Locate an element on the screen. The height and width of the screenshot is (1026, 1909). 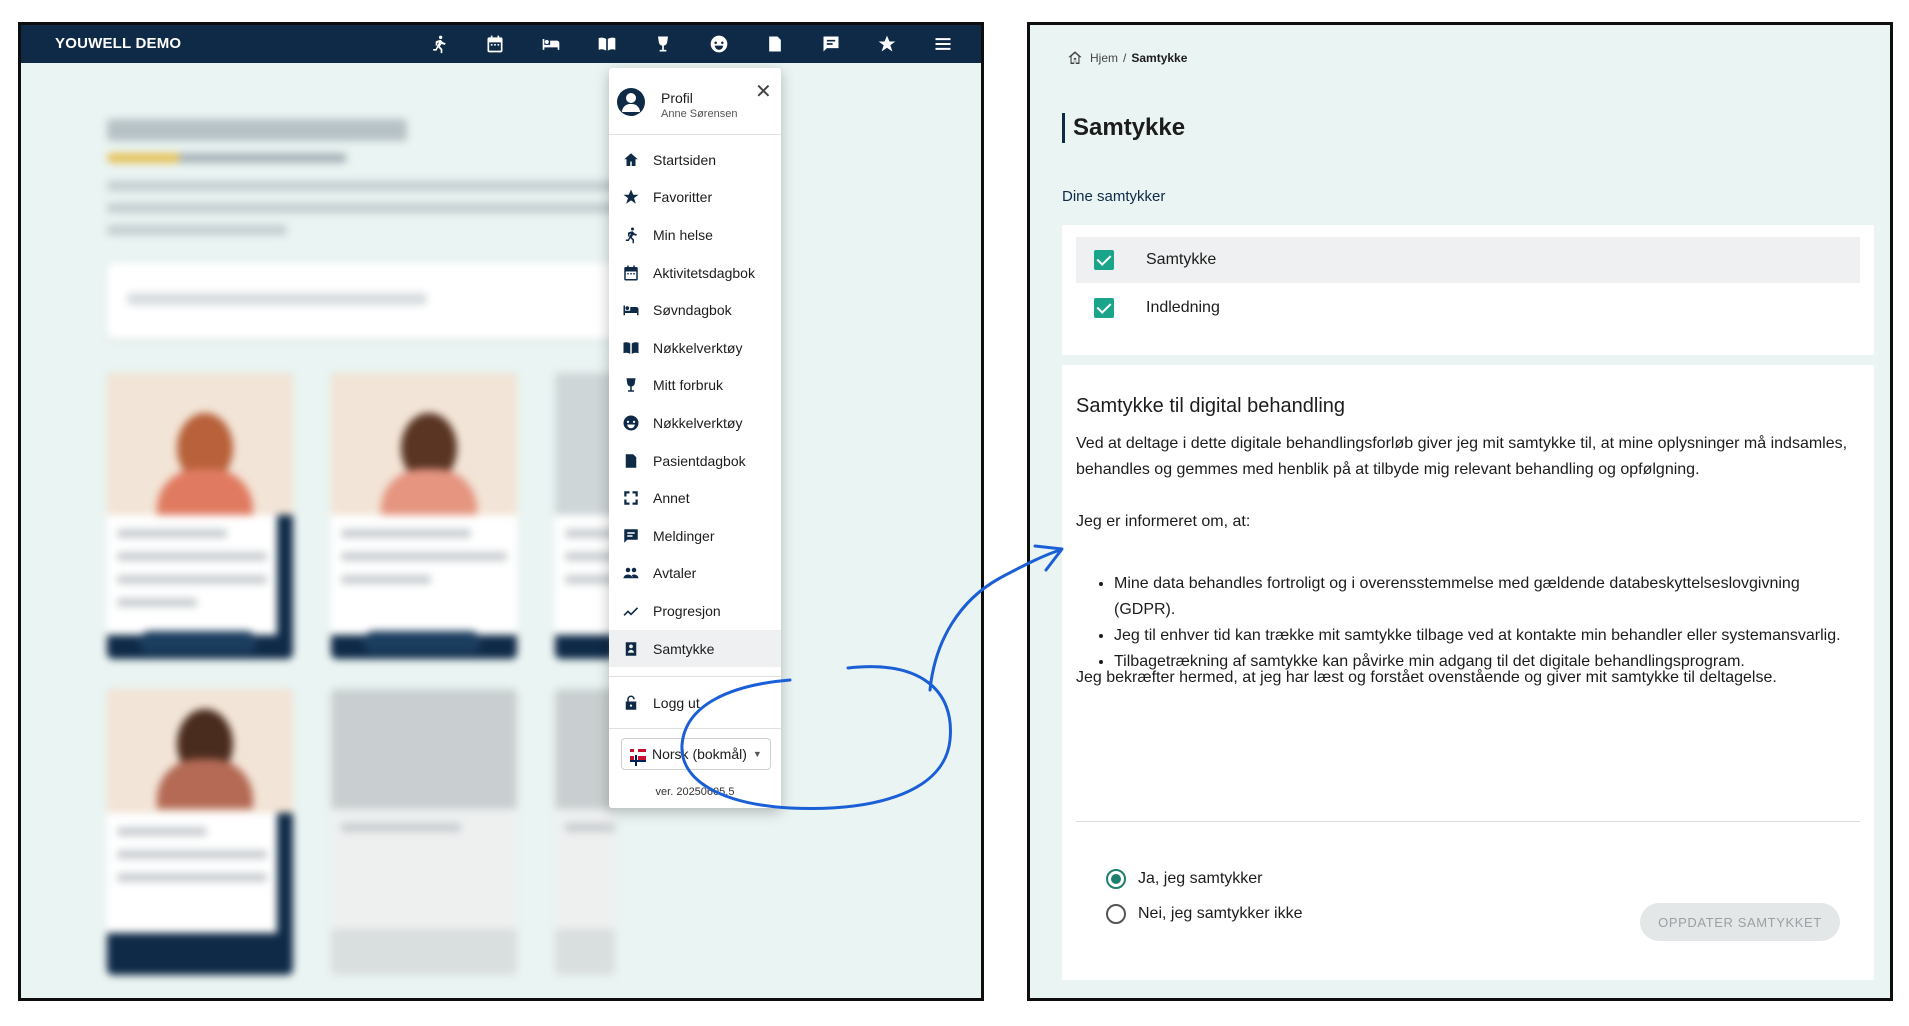
menu-item-aktivitetsdagbok: Aktivitetsdagbok is located at coordinates (695, 273).